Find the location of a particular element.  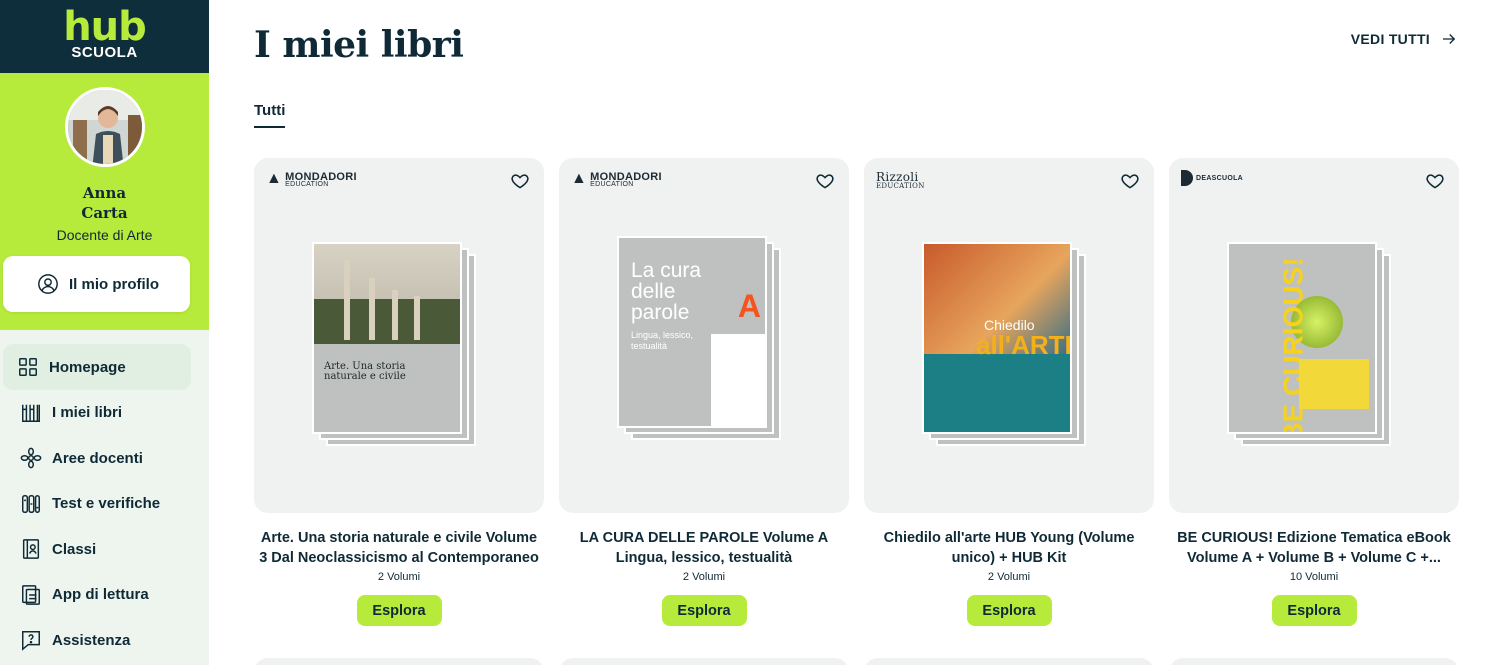

book-cover-area: DEASCUOLA BE CURIOUS! is located at coordinates (1314, 335).